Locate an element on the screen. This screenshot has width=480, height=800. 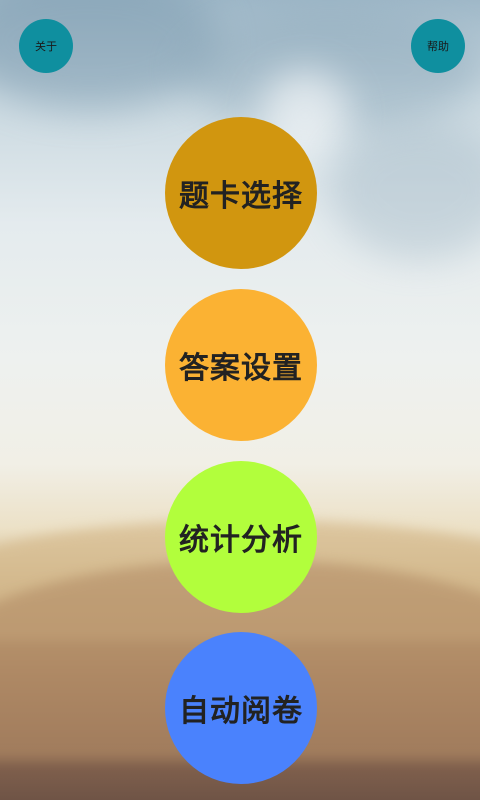
card-select-button: 题卡选择 is located at coordinates (241, 193).